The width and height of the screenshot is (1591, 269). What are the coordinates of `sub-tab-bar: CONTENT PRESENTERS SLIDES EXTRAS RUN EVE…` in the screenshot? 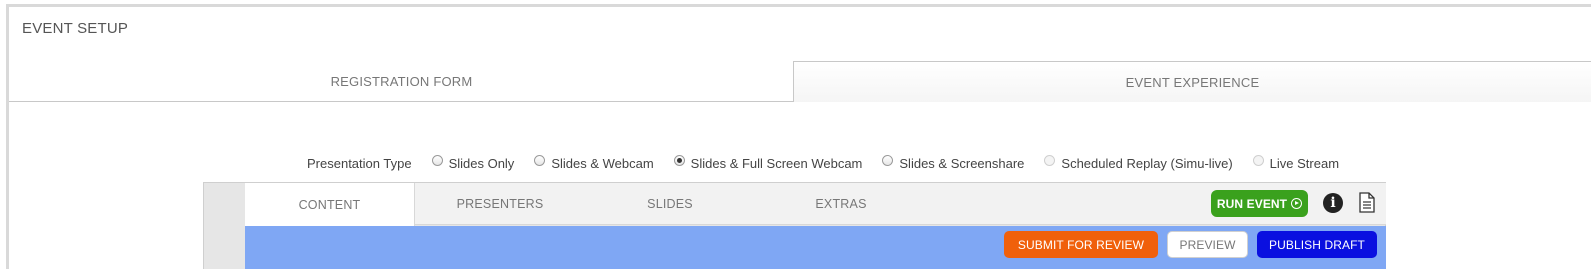 It's located at (815, 204).